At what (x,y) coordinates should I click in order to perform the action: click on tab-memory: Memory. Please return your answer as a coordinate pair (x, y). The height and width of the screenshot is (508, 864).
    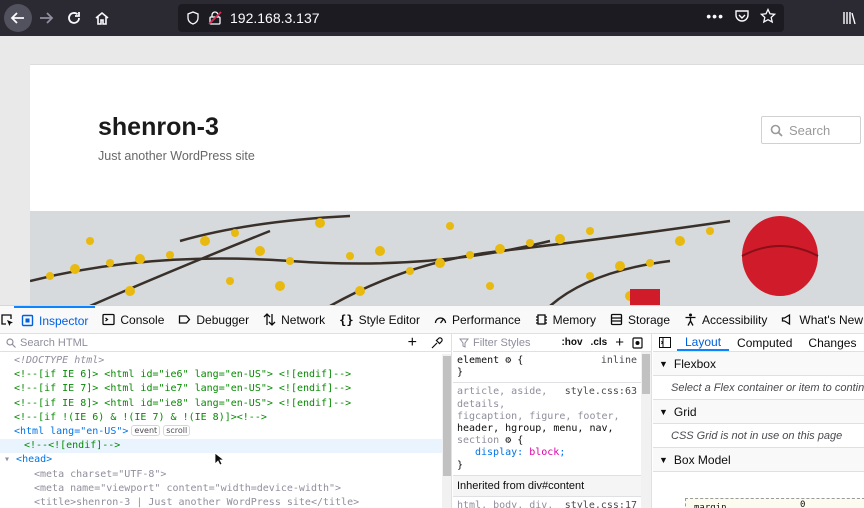
    Looking at the image, I should click on (565, 319).